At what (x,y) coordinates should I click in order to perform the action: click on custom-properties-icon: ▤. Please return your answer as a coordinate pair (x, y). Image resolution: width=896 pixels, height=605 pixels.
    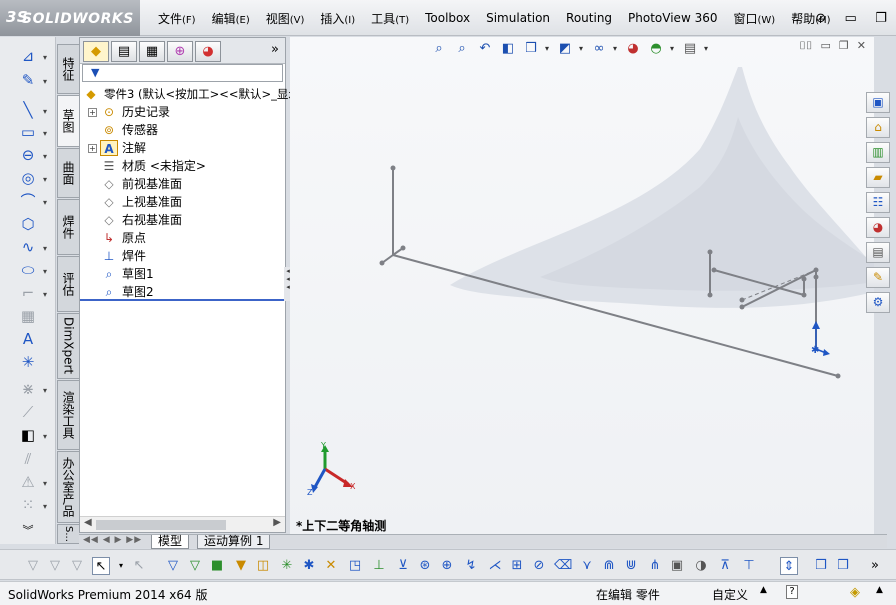
    Looking at the image, I should click on (878, 252).